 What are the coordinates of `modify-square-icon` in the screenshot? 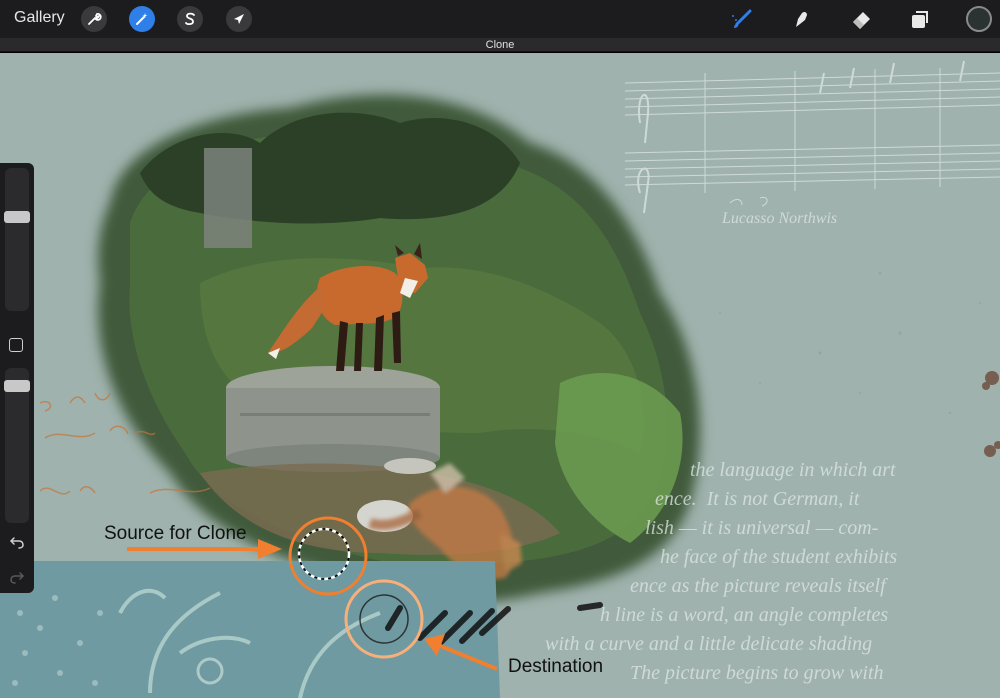 It's located at (16, 345).